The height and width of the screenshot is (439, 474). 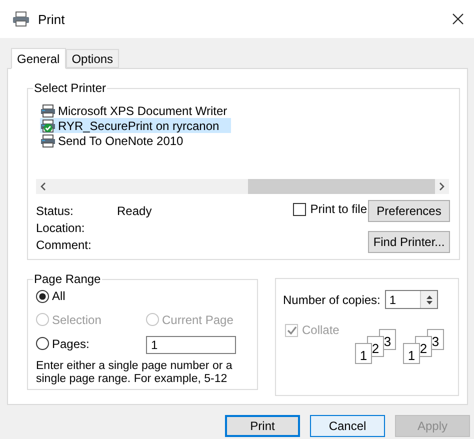 What do you see at coordinates (21, 19) in the screenshot?
I see `printer-icon` at bounding box center [21, 19].